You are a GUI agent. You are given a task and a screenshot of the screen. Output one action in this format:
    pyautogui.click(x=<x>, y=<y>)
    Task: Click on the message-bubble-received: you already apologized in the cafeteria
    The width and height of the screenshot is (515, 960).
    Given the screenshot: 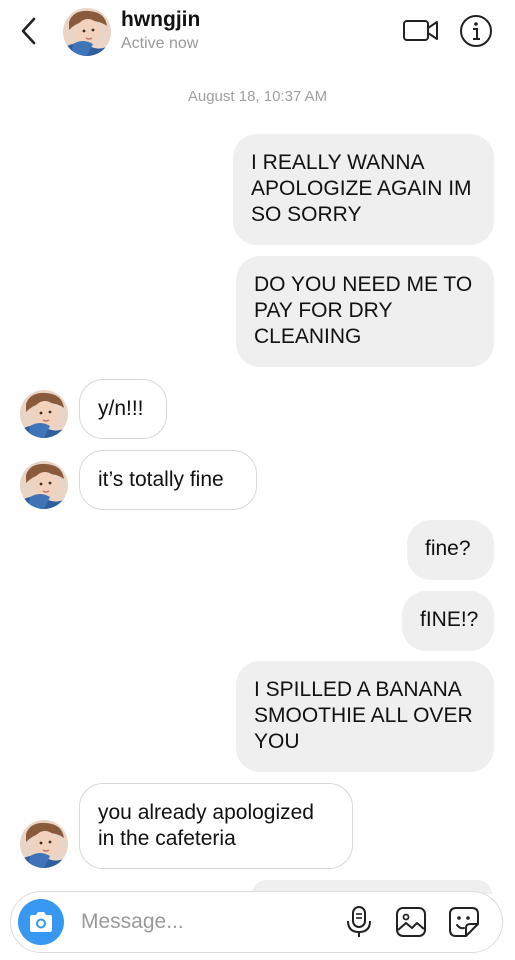 What is the action you would take?
    pyautogui.click(x=216, y=826)
    